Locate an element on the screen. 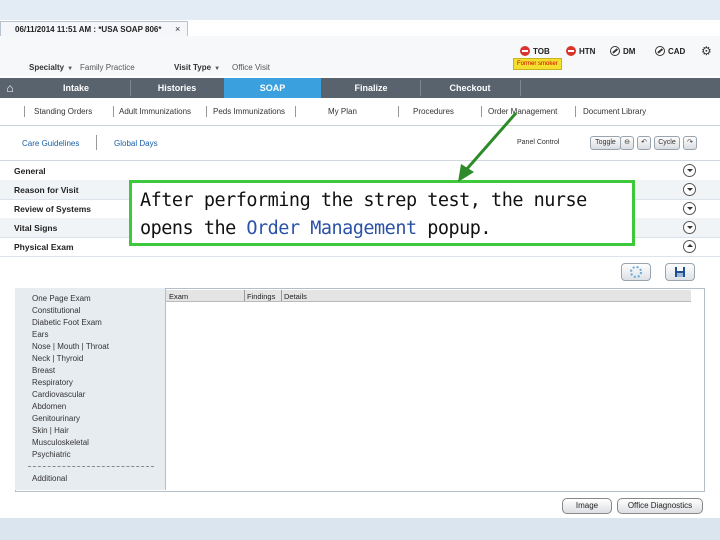 Image resolution: width=720 pixels, height=540 pixels. column-header-exam: Exam is located at coordinates (178, 296).